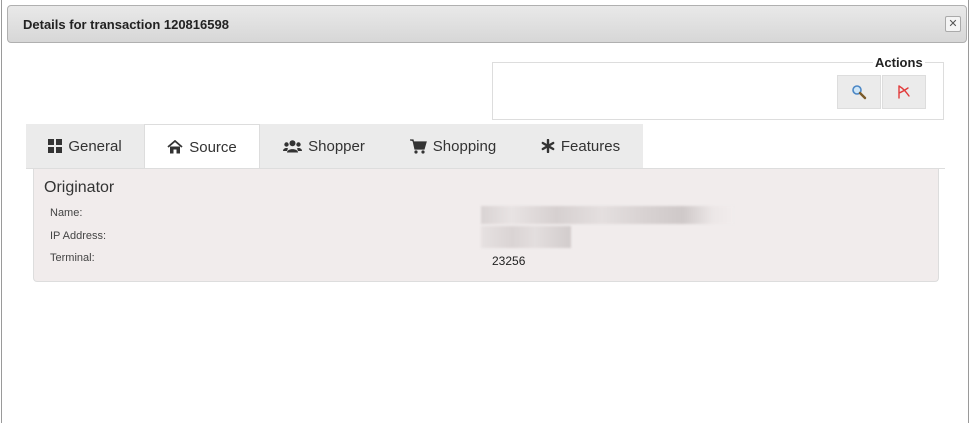  Describe the element at coordinates (66, 213) in the screenshot. I see `name-label: Name:` at that location.